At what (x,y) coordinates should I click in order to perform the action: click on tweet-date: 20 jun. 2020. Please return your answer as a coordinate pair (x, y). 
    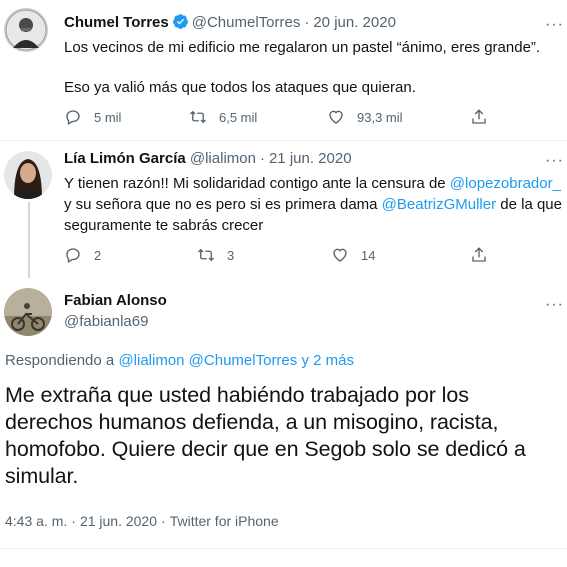
    Looking at the image, I should click on (354, 22).